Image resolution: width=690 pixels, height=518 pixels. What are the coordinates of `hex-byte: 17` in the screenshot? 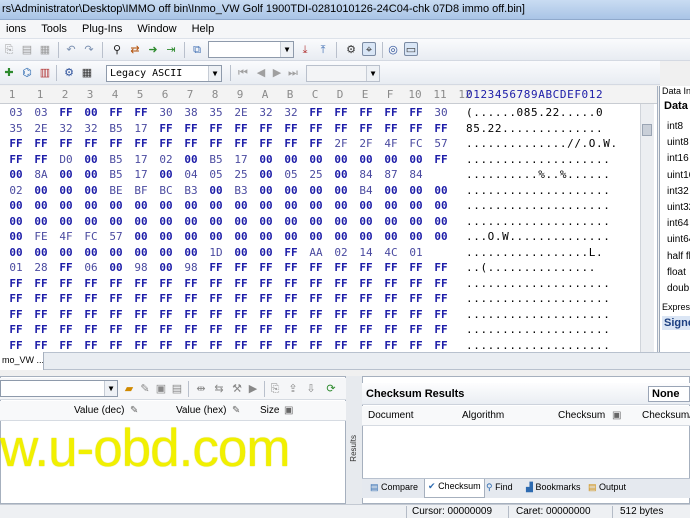 It's located at (141, 174).